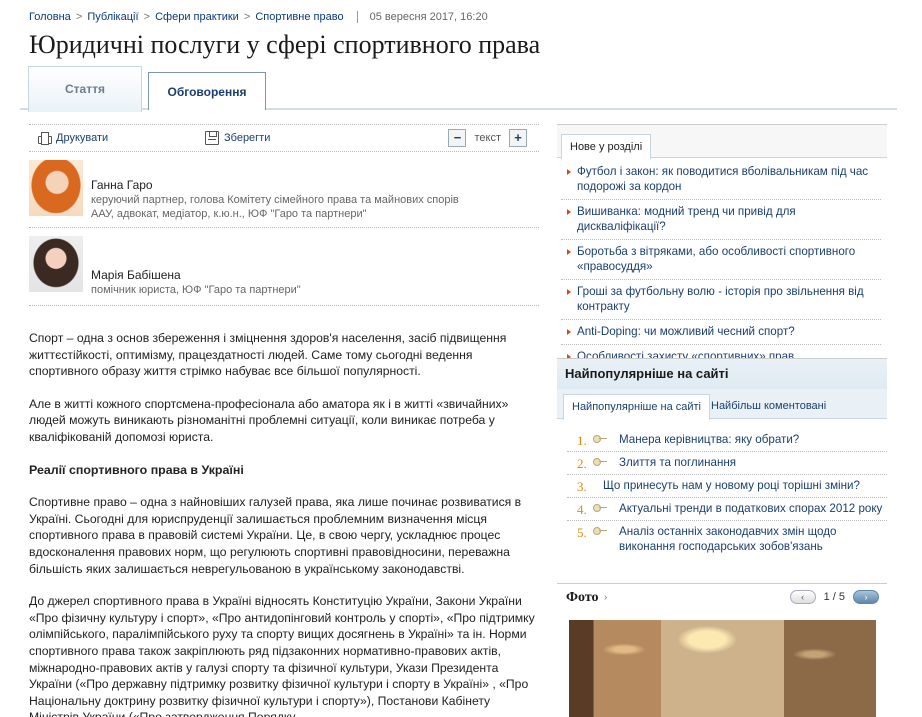 Image resolution: width=922 pixels, height=717 pixels. What do you see at coordinates (299, 17) in the screenshot?
I see `breadcrumb-sports-law: Спортивне право` at bounding box center [299, 17].